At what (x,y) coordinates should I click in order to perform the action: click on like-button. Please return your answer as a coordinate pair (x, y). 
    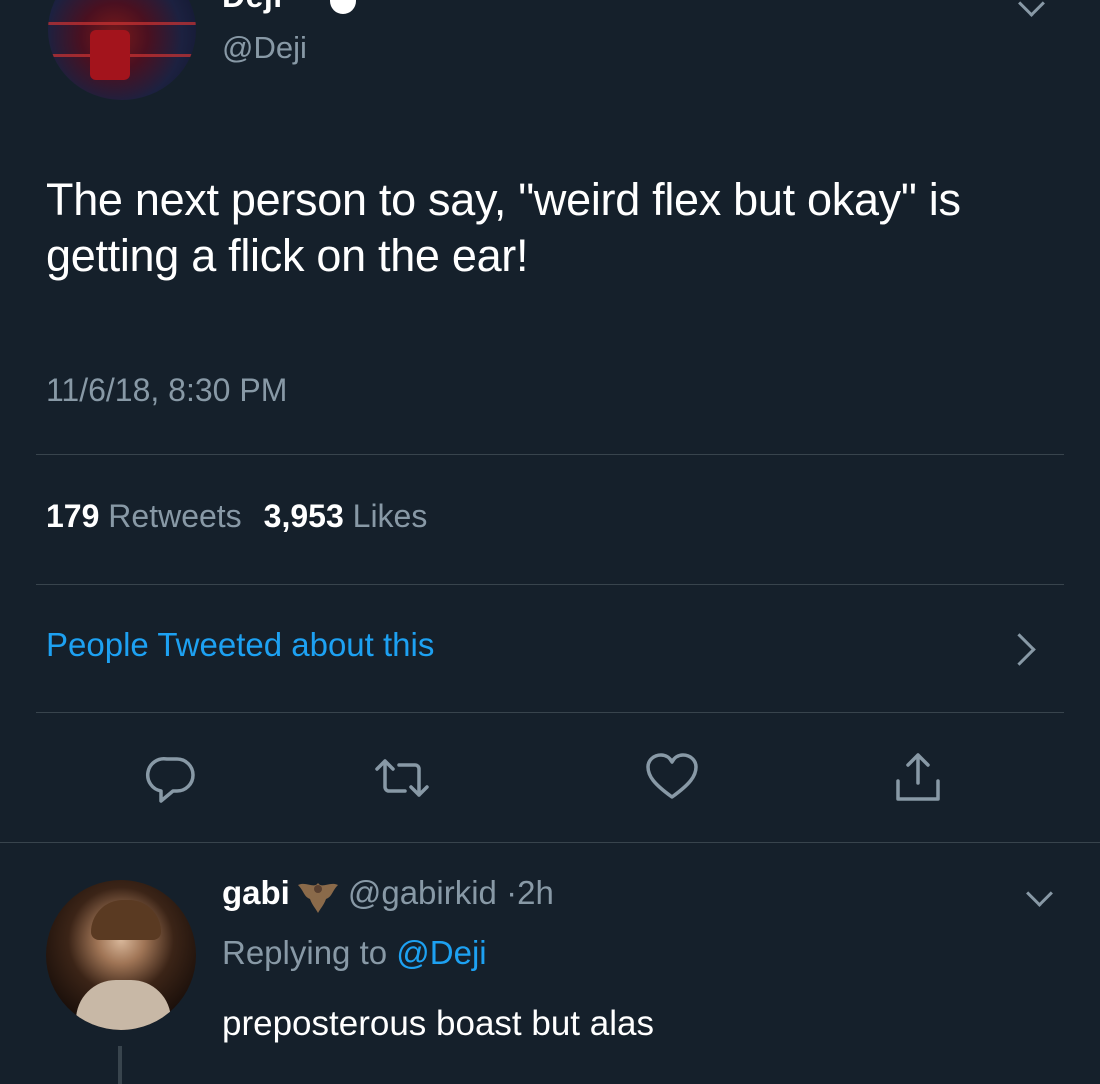
    Looking at the image, I should click on (672, 778).